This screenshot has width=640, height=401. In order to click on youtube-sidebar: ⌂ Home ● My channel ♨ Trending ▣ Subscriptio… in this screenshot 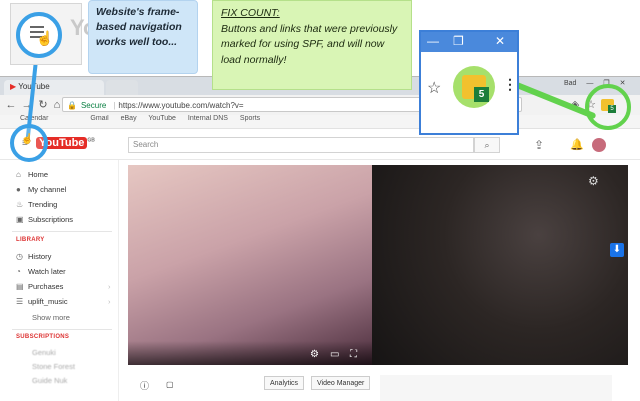, I will do `click(59, 280)`.